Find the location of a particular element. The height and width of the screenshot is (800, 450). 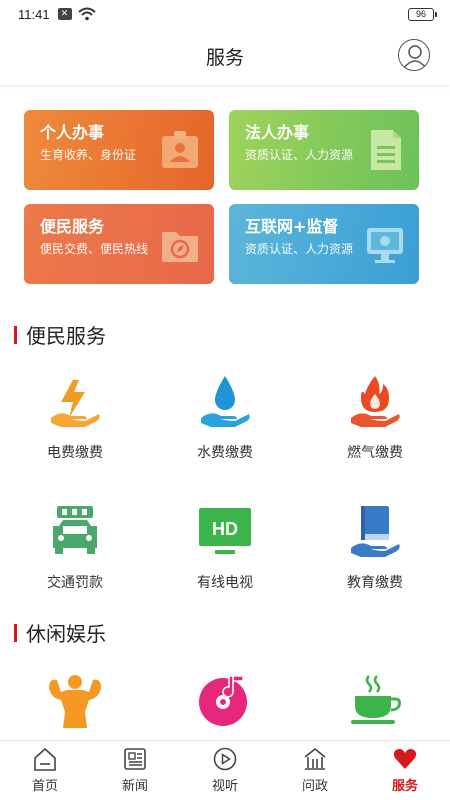

car-icon is located at coordinates (75, 530).